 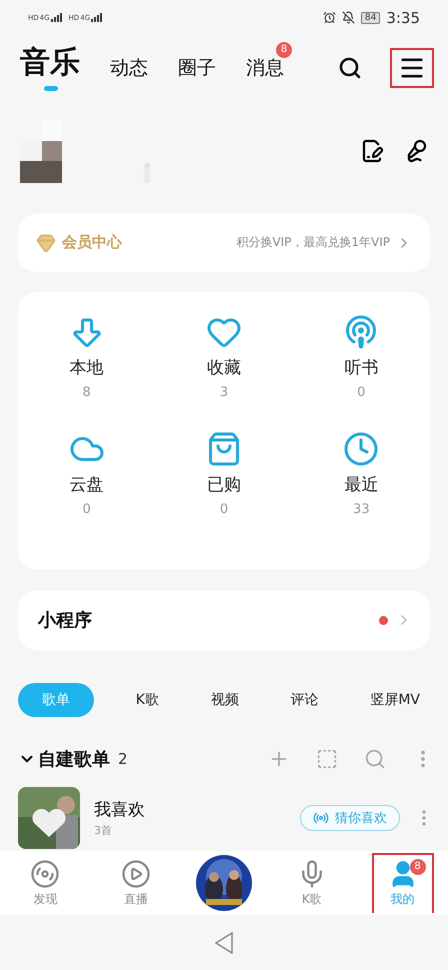 I want to click on shortcut-item: 云盘 0, so click(x=87, y=489).